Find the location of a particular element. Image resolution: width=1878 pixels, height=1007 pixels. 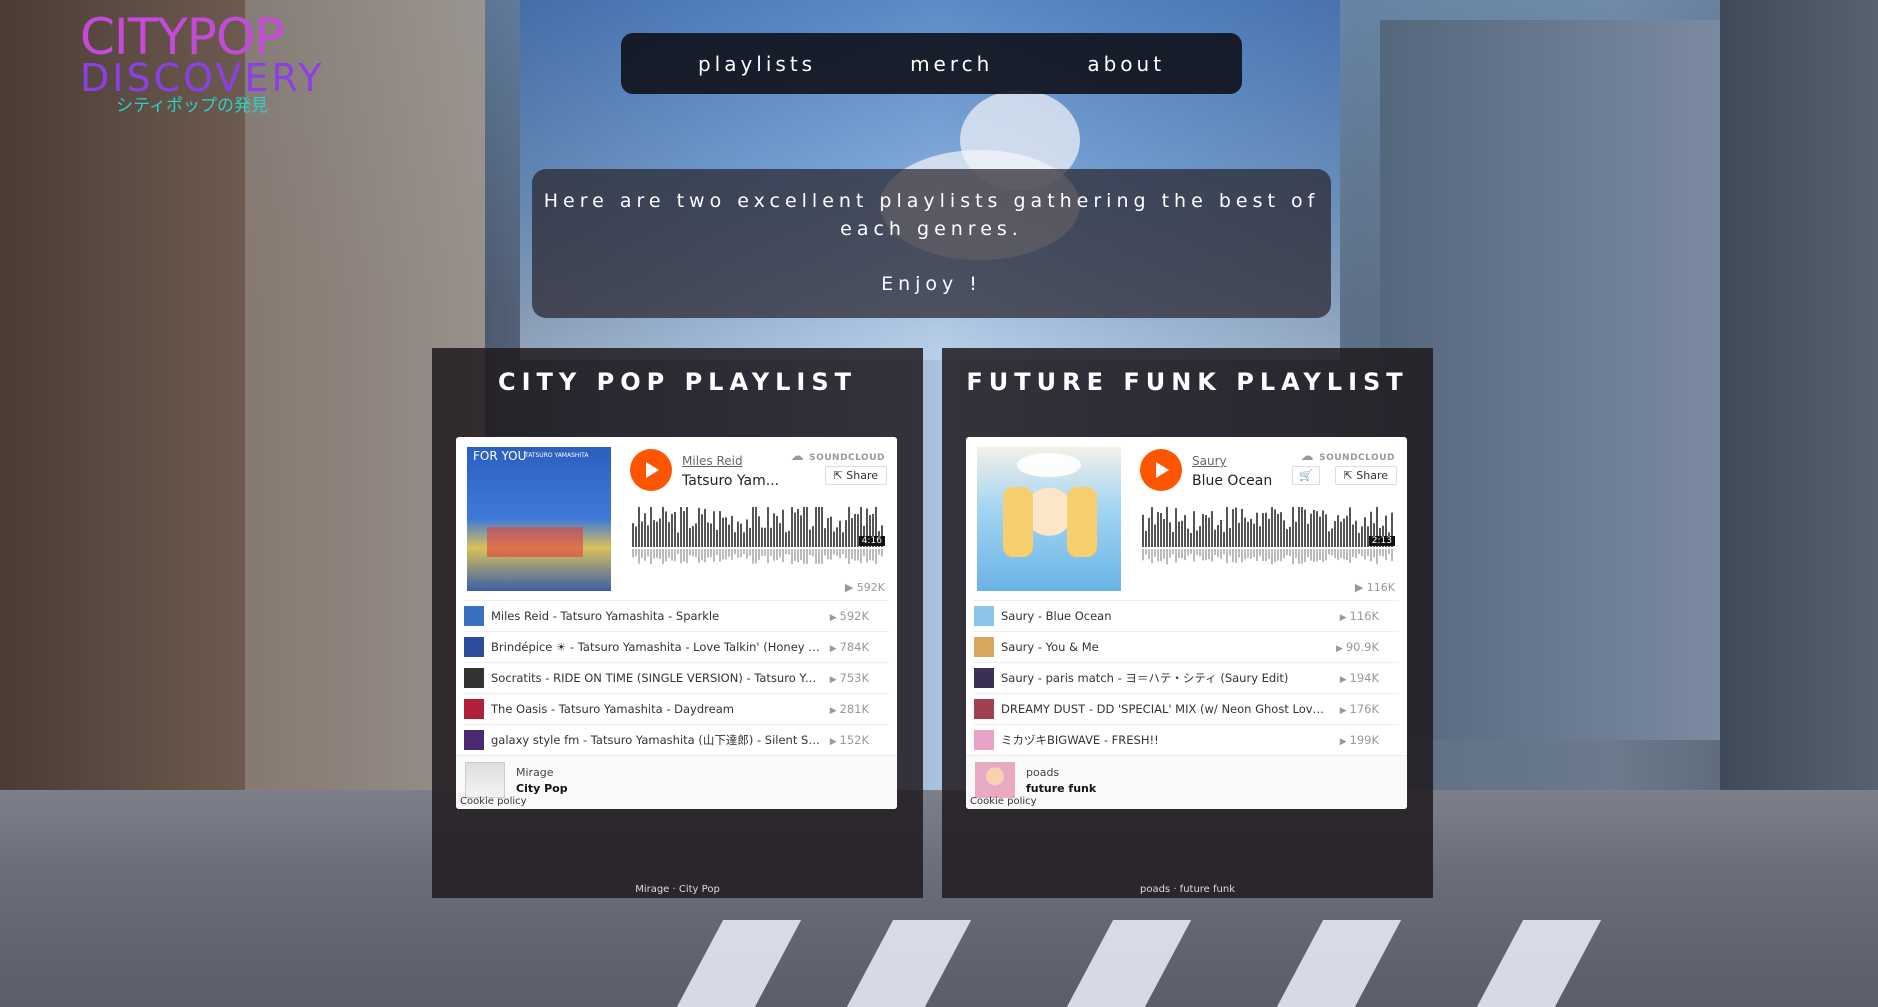

nav-about: about is located at coordinates (1126, 64).